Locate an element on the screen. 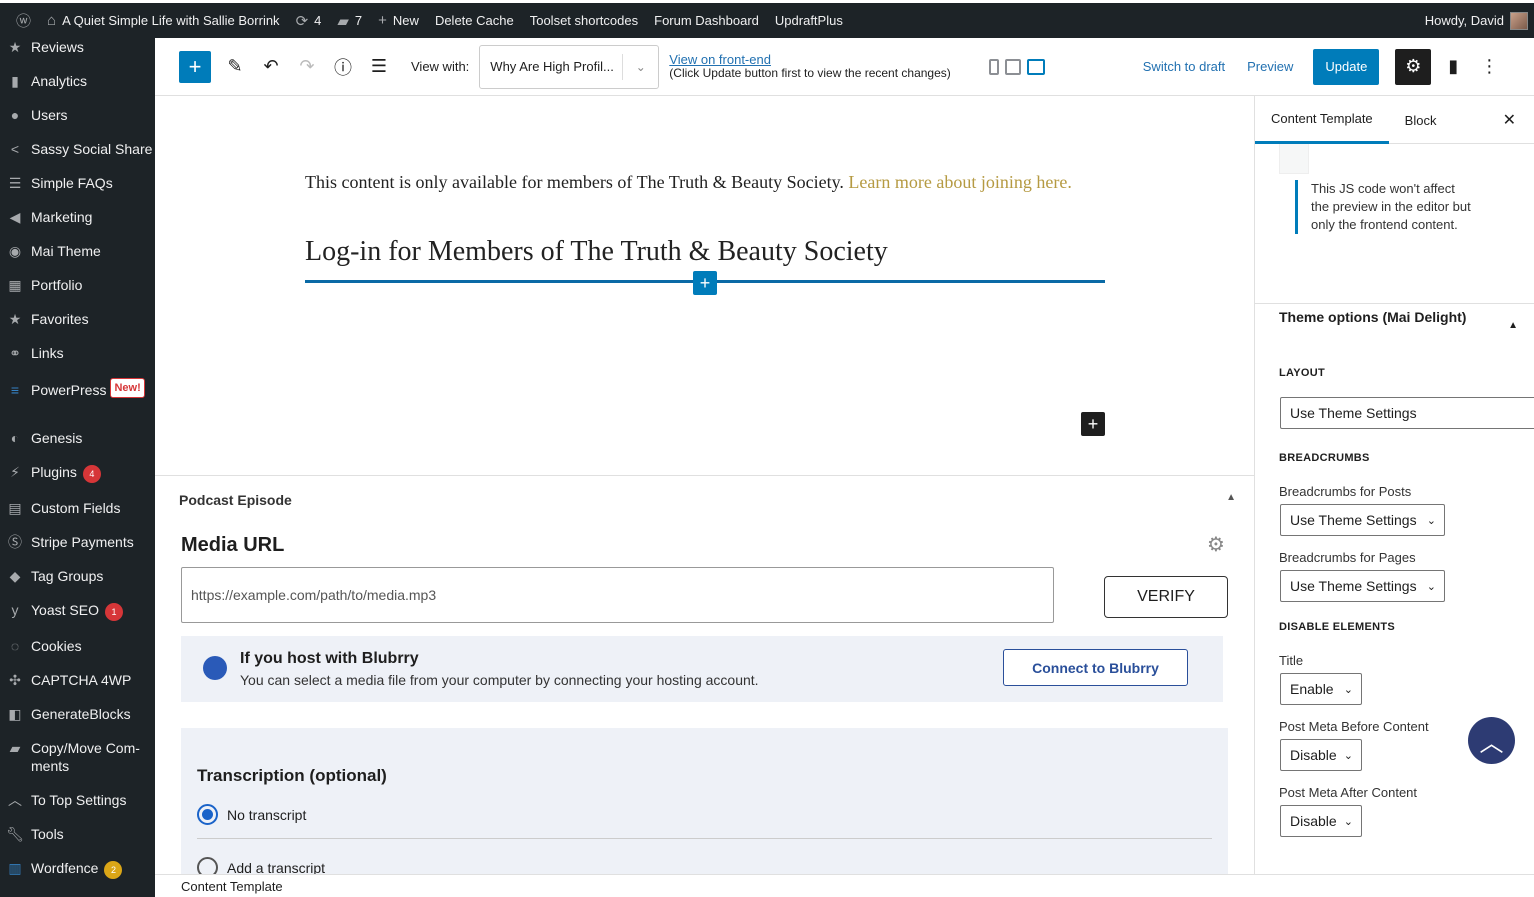 Image resolution: width=1534 pixels, height=897 pixels. sidebar-item-tag-groups: ◆ Tag Groups is located at coordinates (77, 576).